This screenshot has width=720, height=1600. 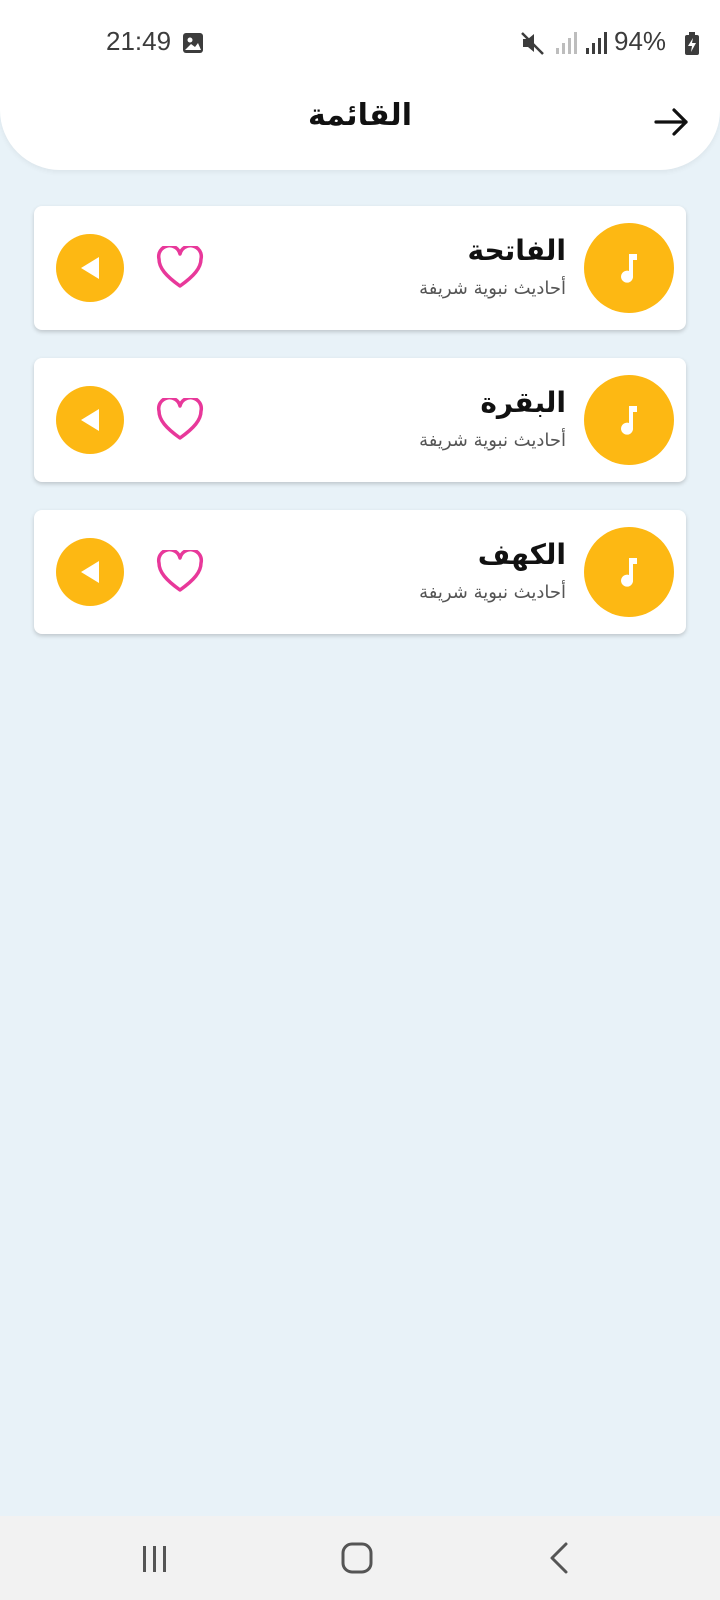 What do you see at coordinates (155, 1559) in the screenshot?
I see `recent-apps-icon` at bounding box center [155, 1559].